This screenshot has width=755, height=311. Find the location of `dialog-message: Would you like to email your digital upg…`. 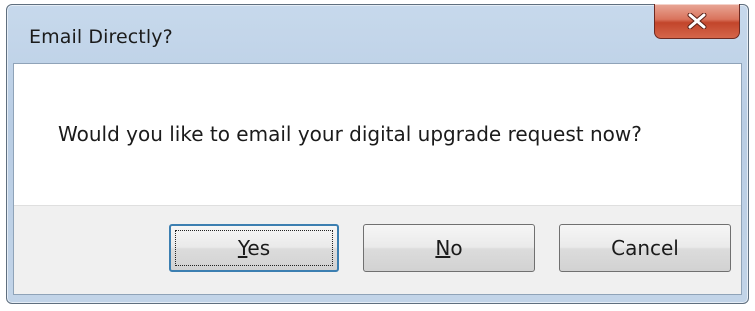

dialog-message: Would you like to email your digital upg… is located at coordinates (350, 134).